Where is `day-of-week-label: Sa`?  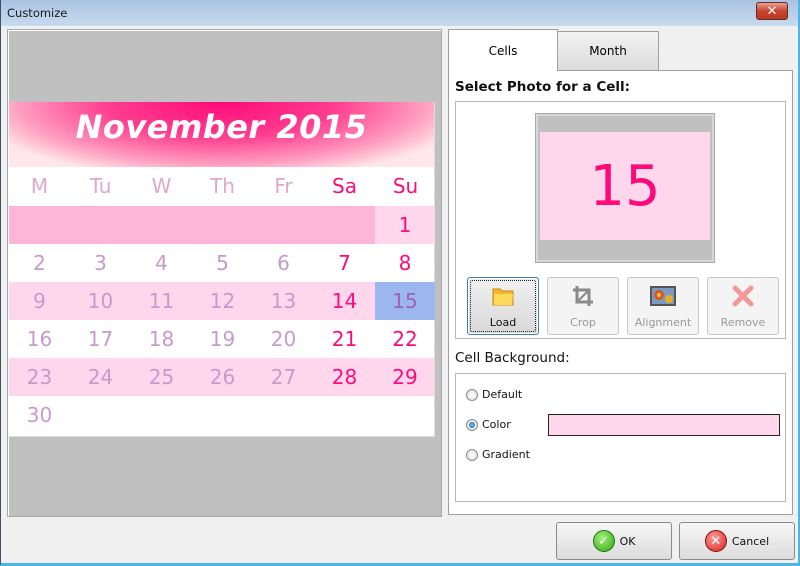
day-of-week-label: Sa is located at coordinates (344, 186).